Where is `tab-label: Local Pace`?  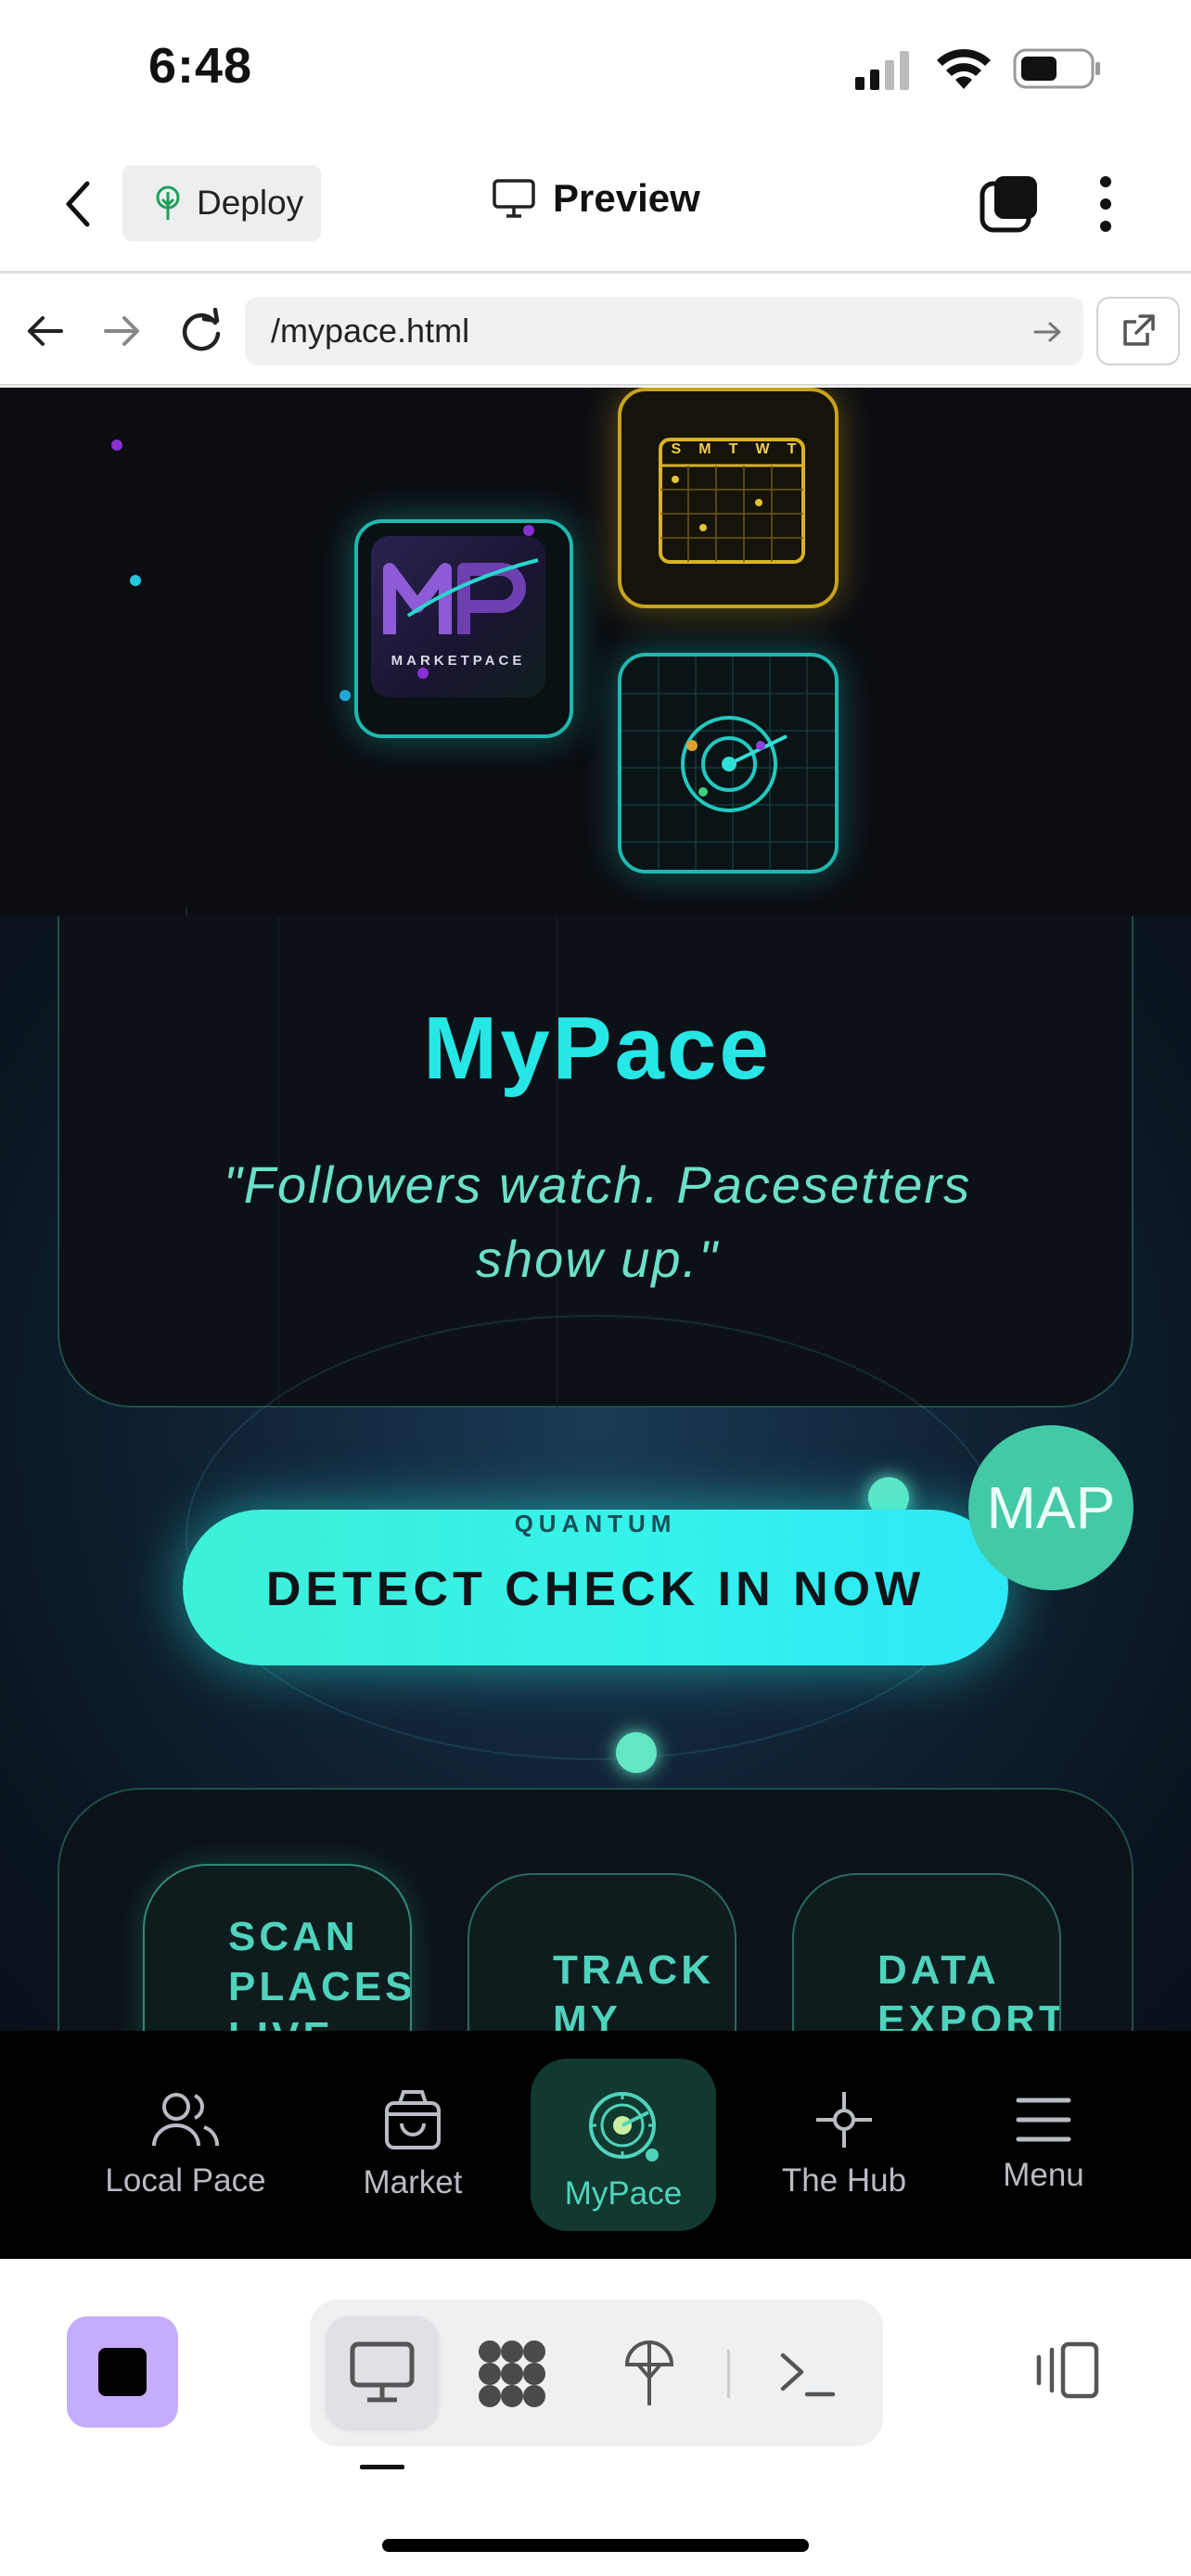
tab-label: Local Pace is located at coordinates (185, 2180).